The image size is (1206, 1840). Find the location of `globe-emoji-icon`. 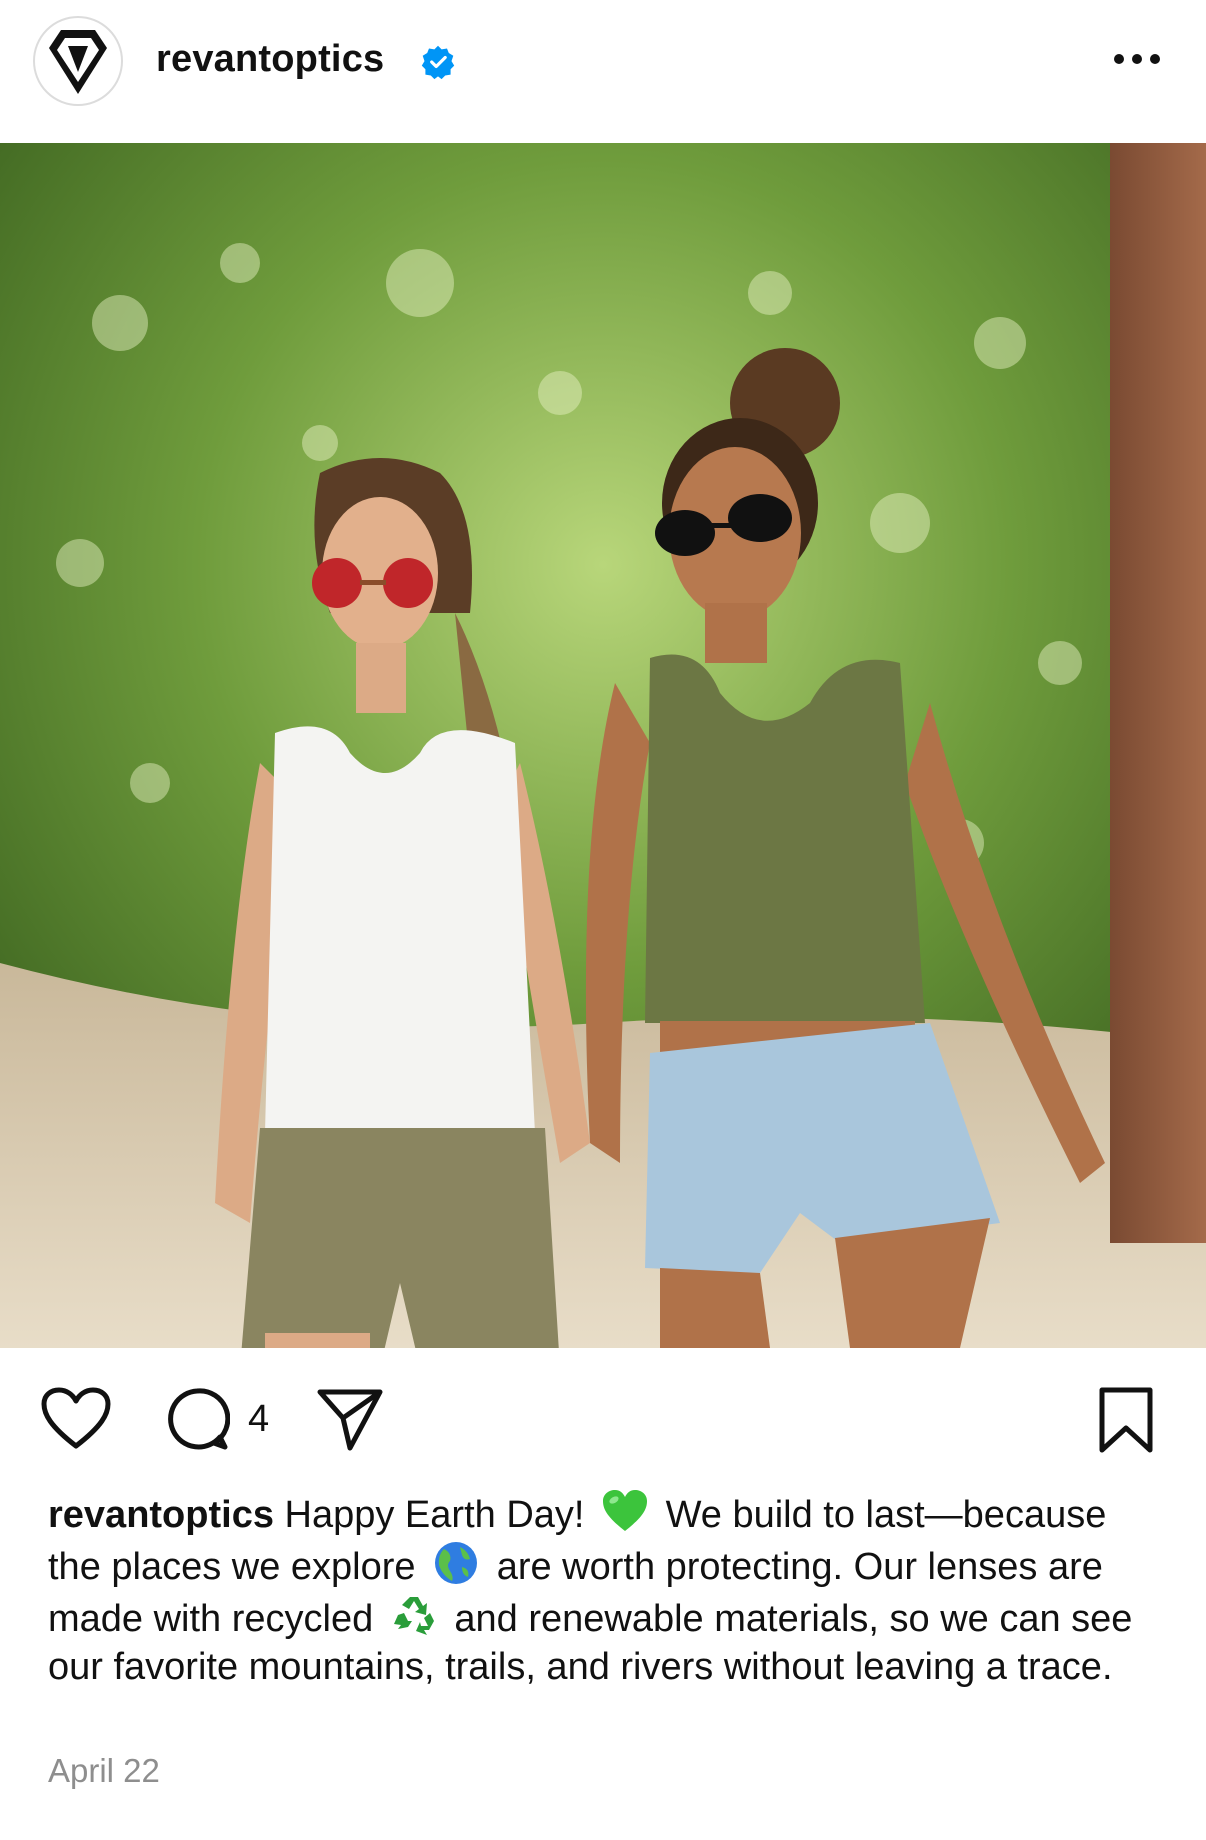

globe-emoji-icon is located at coordinates (456, 1563).